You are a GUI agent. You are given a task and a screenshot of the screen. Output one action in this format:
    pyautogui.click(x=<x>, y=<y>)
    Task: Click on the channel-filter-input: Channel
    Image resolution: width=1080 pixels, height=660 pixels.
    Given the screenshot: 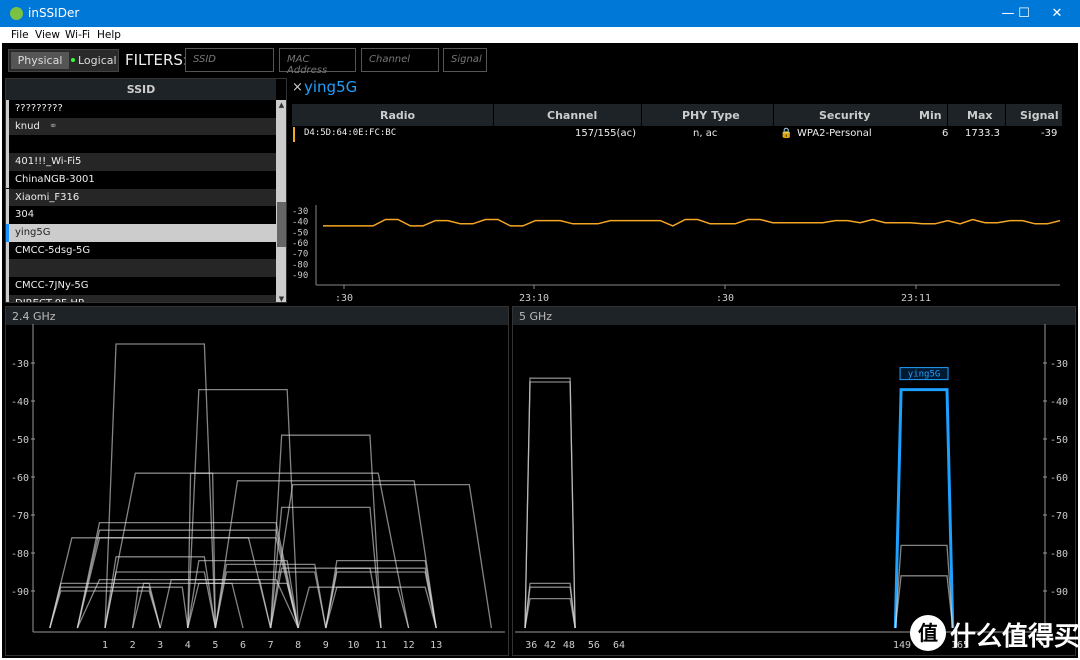 What is the action you would take?
    pyautogui.click(x=400, y=60)
    